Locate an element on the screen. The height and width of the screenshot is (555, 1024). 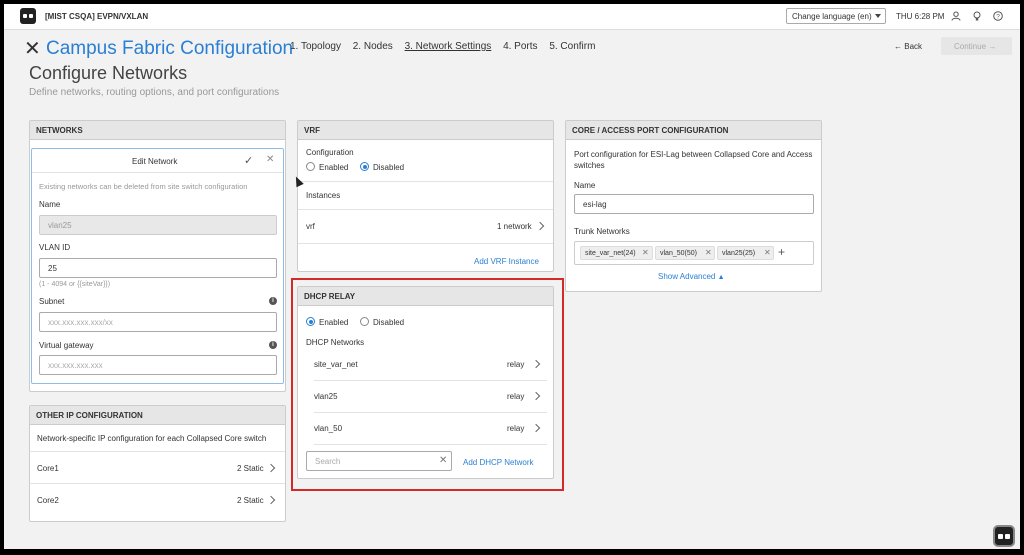
back-button: ← Back is located at coordinates (908, 46).